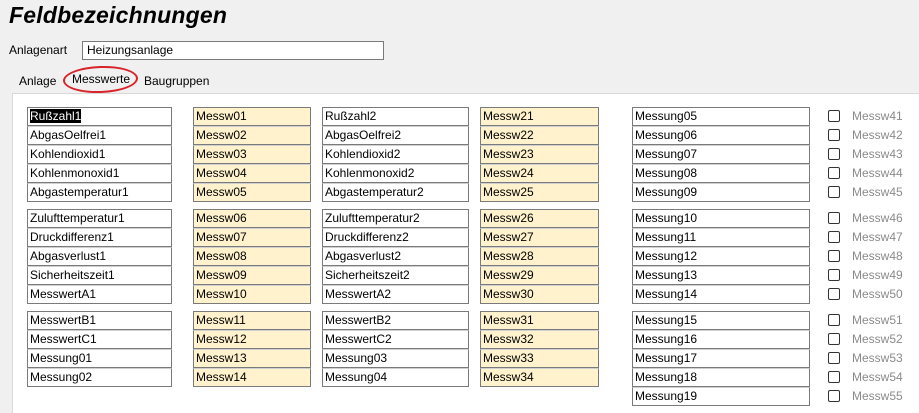 This screenshot has height=413, width=919. Describe the element at coordinates (252, 116) in the screenshot. I see `field-code-1-input: Messw01` at that location.